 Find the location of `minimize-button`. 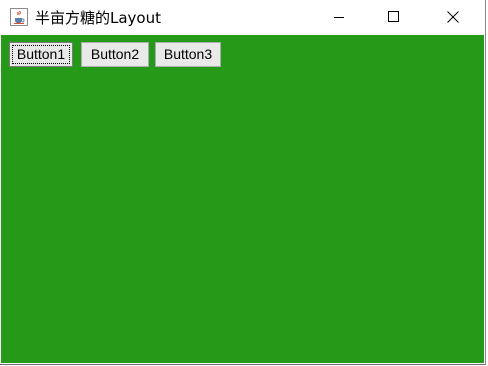

minimize-button is located at coordinates (339, 17).